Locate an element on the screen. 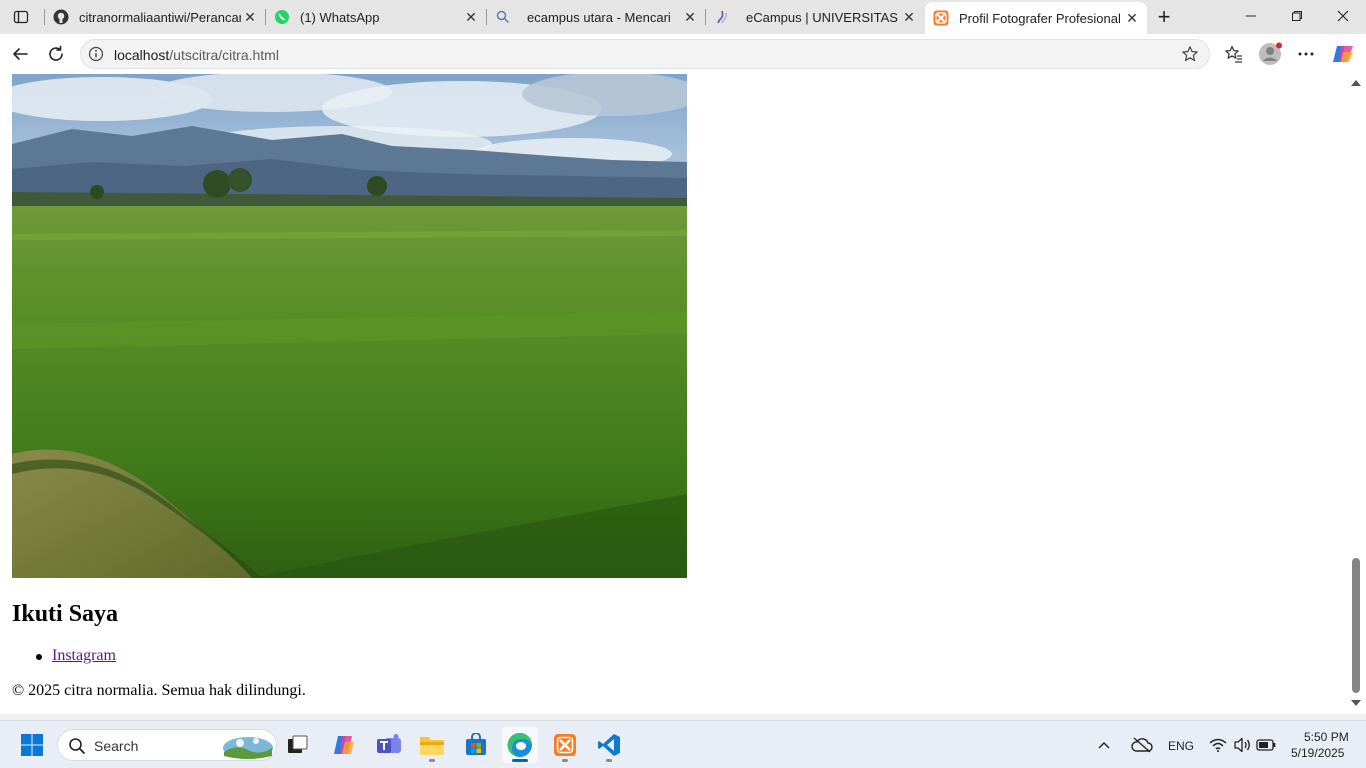 The width and height of the screenshot is (1366, 768). url-path: /utscitra/citra.html is located at coordinates (224, 55).